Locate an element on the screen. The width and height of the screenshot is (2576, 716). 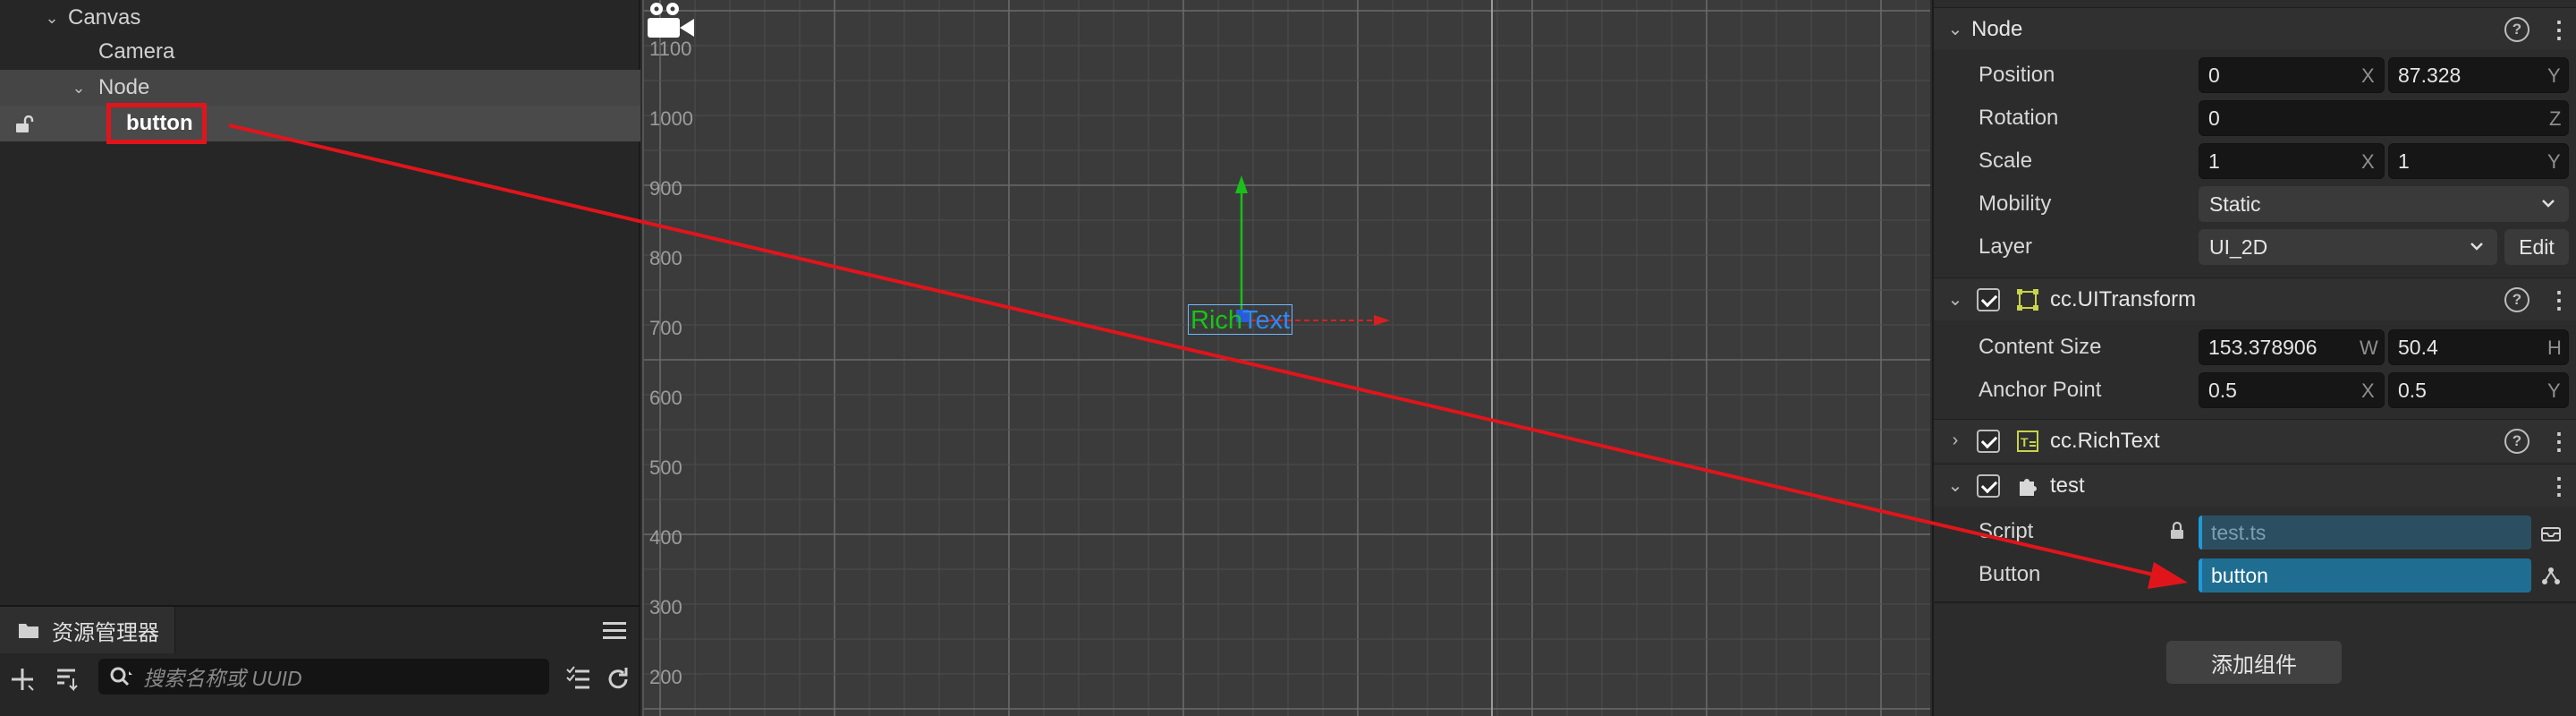
section-test-header: ⌄ test ⋮ is located at coordinates (2255, 485).